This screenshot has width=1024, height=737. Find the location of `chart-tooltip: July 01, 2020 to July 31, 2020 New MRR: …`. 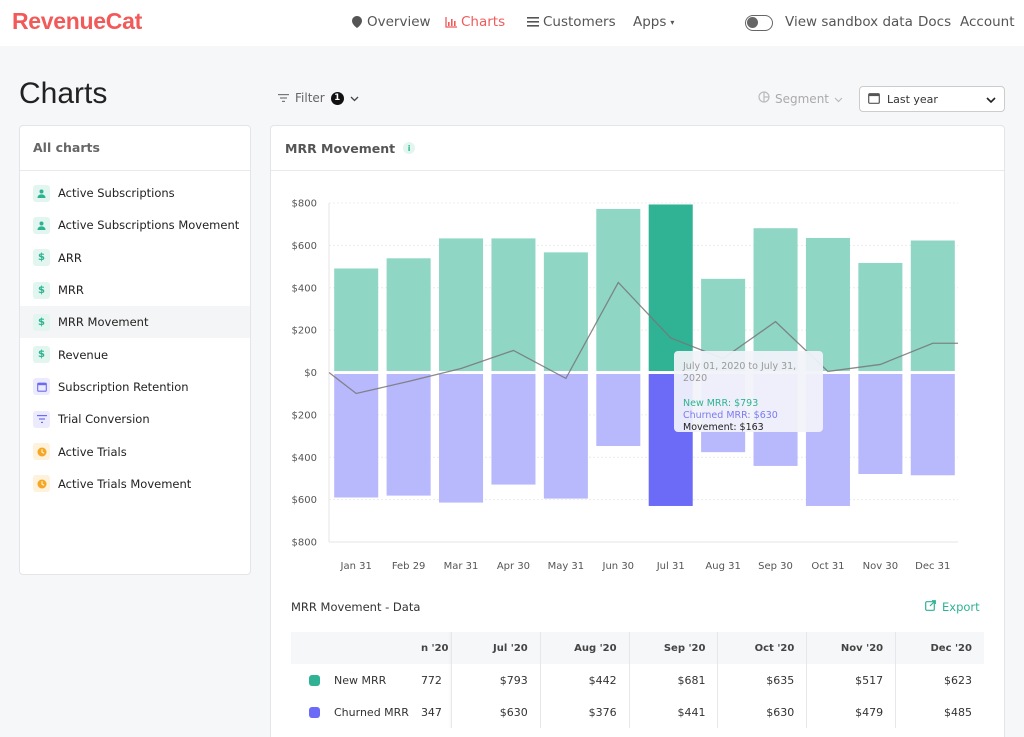

chart-tooltip: July 01, 2020 to July 31, 2020 New MRR: … is located at coordinates (748, 392).